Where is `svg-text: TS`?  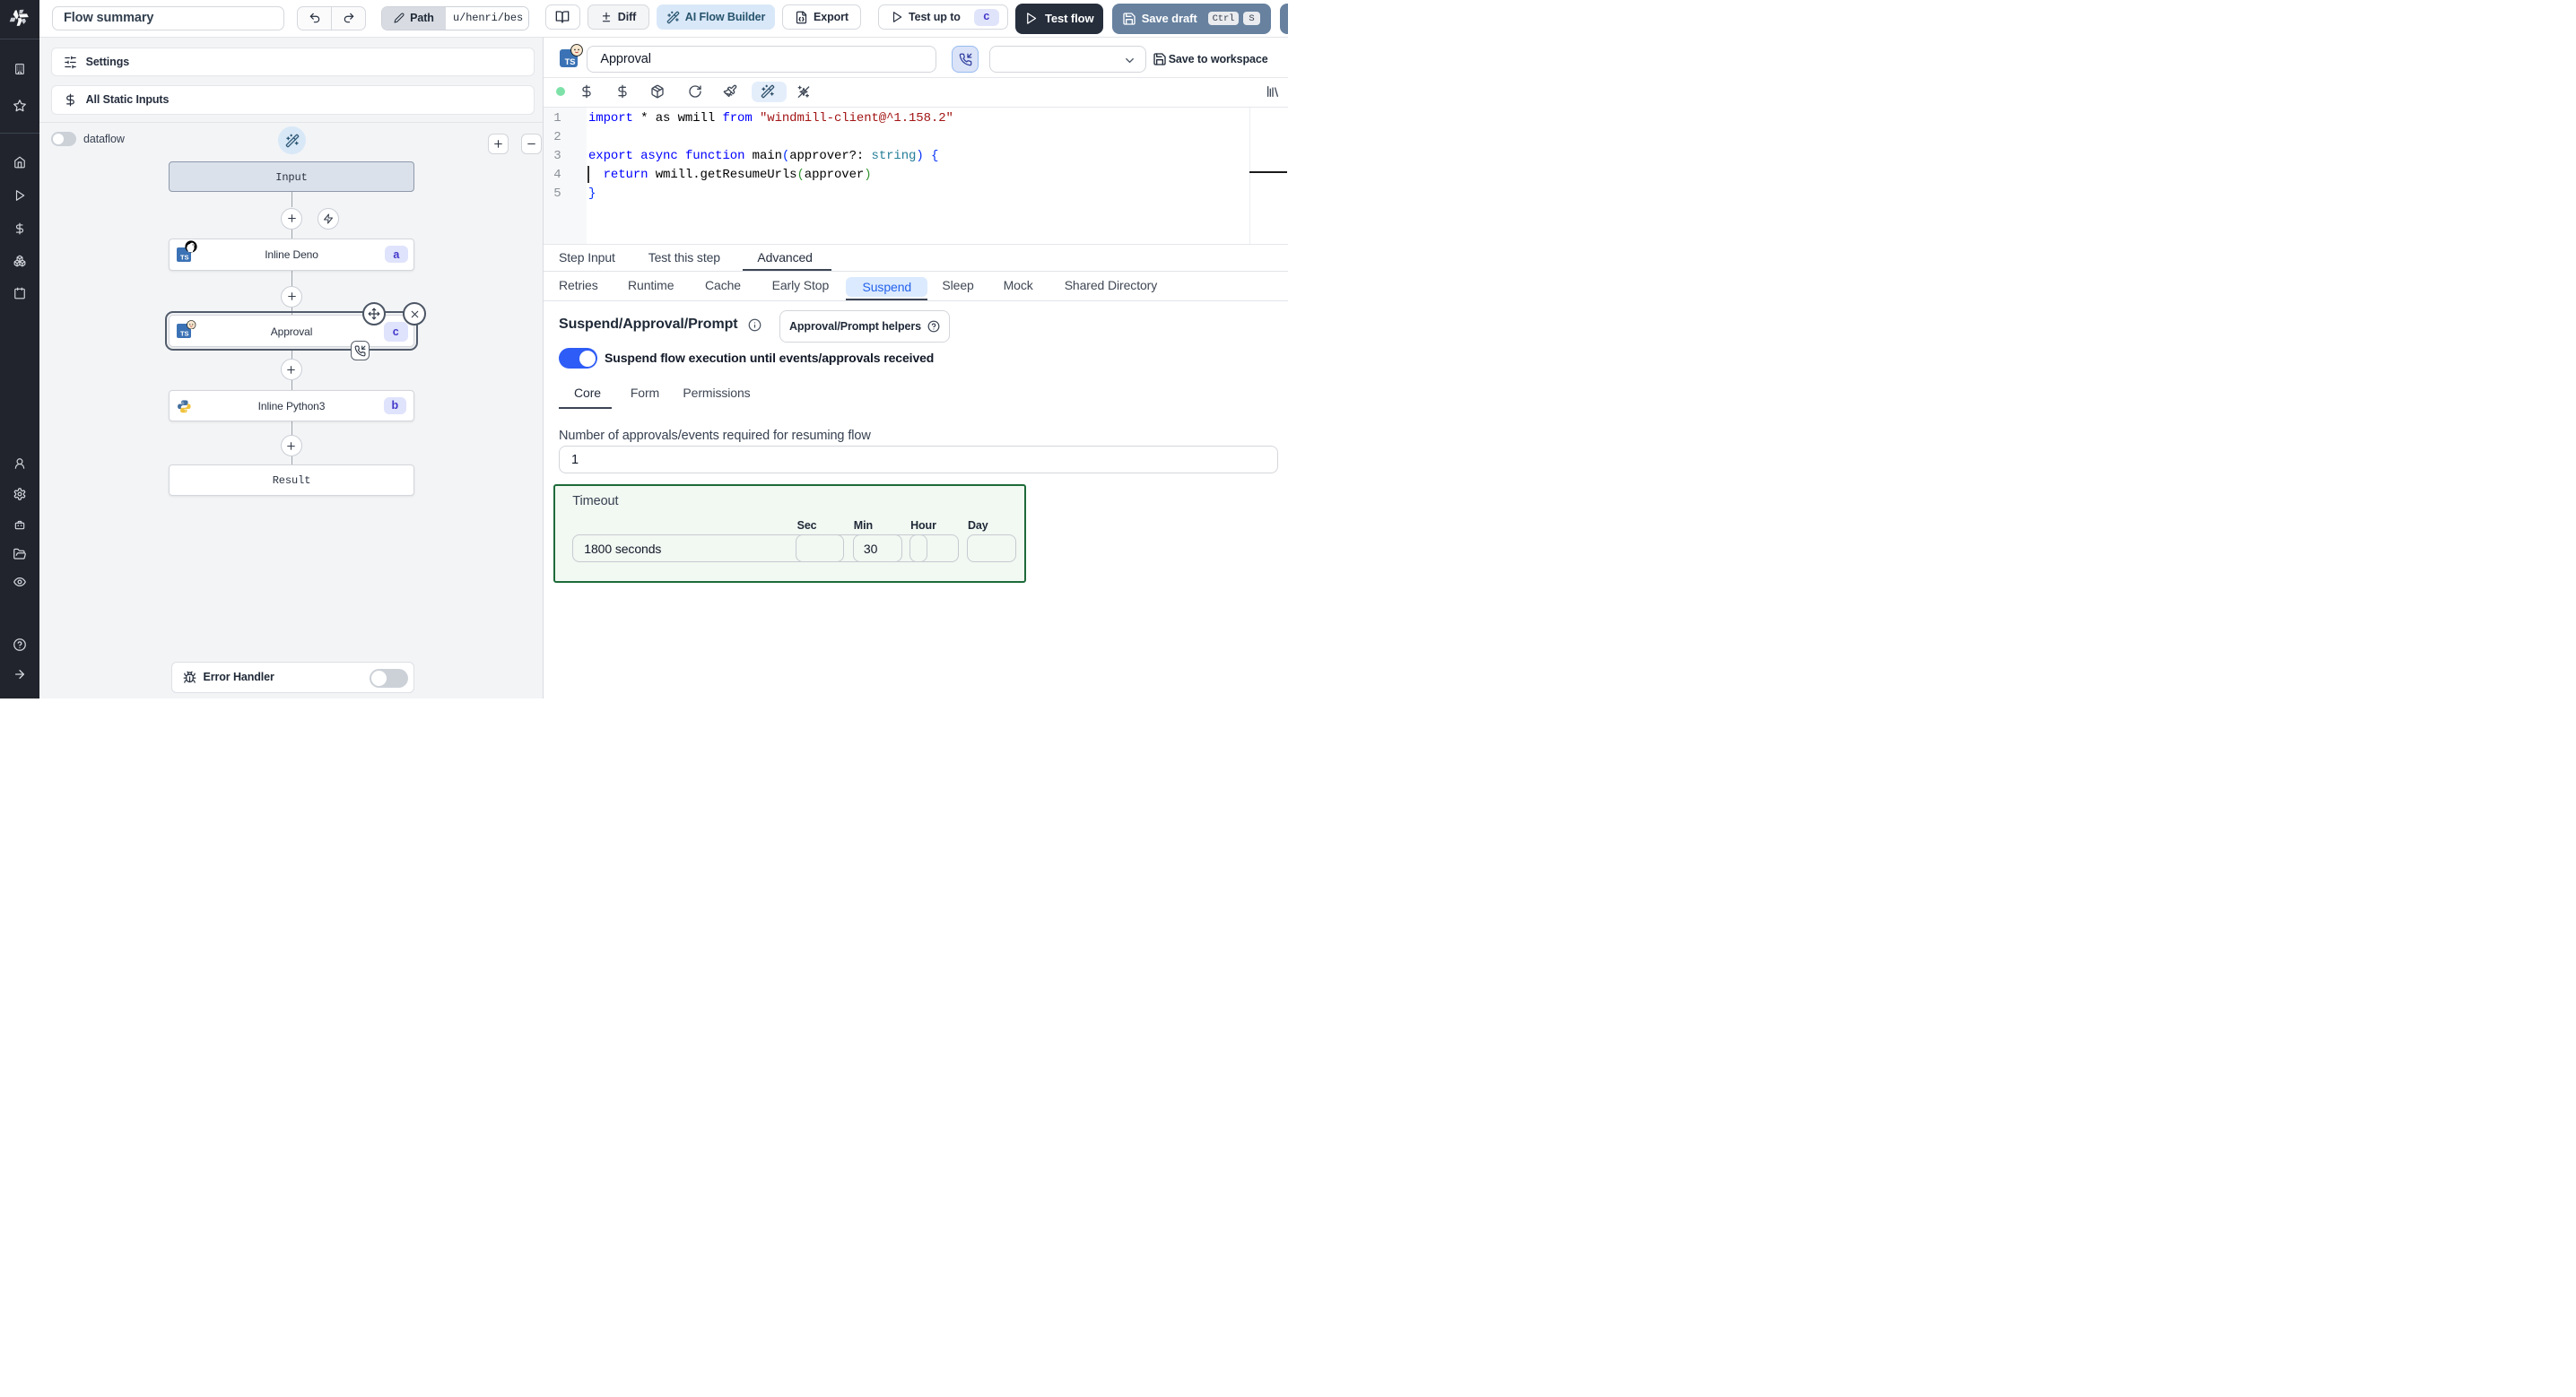
svg-text: TS is located at coordinates (570, 61).